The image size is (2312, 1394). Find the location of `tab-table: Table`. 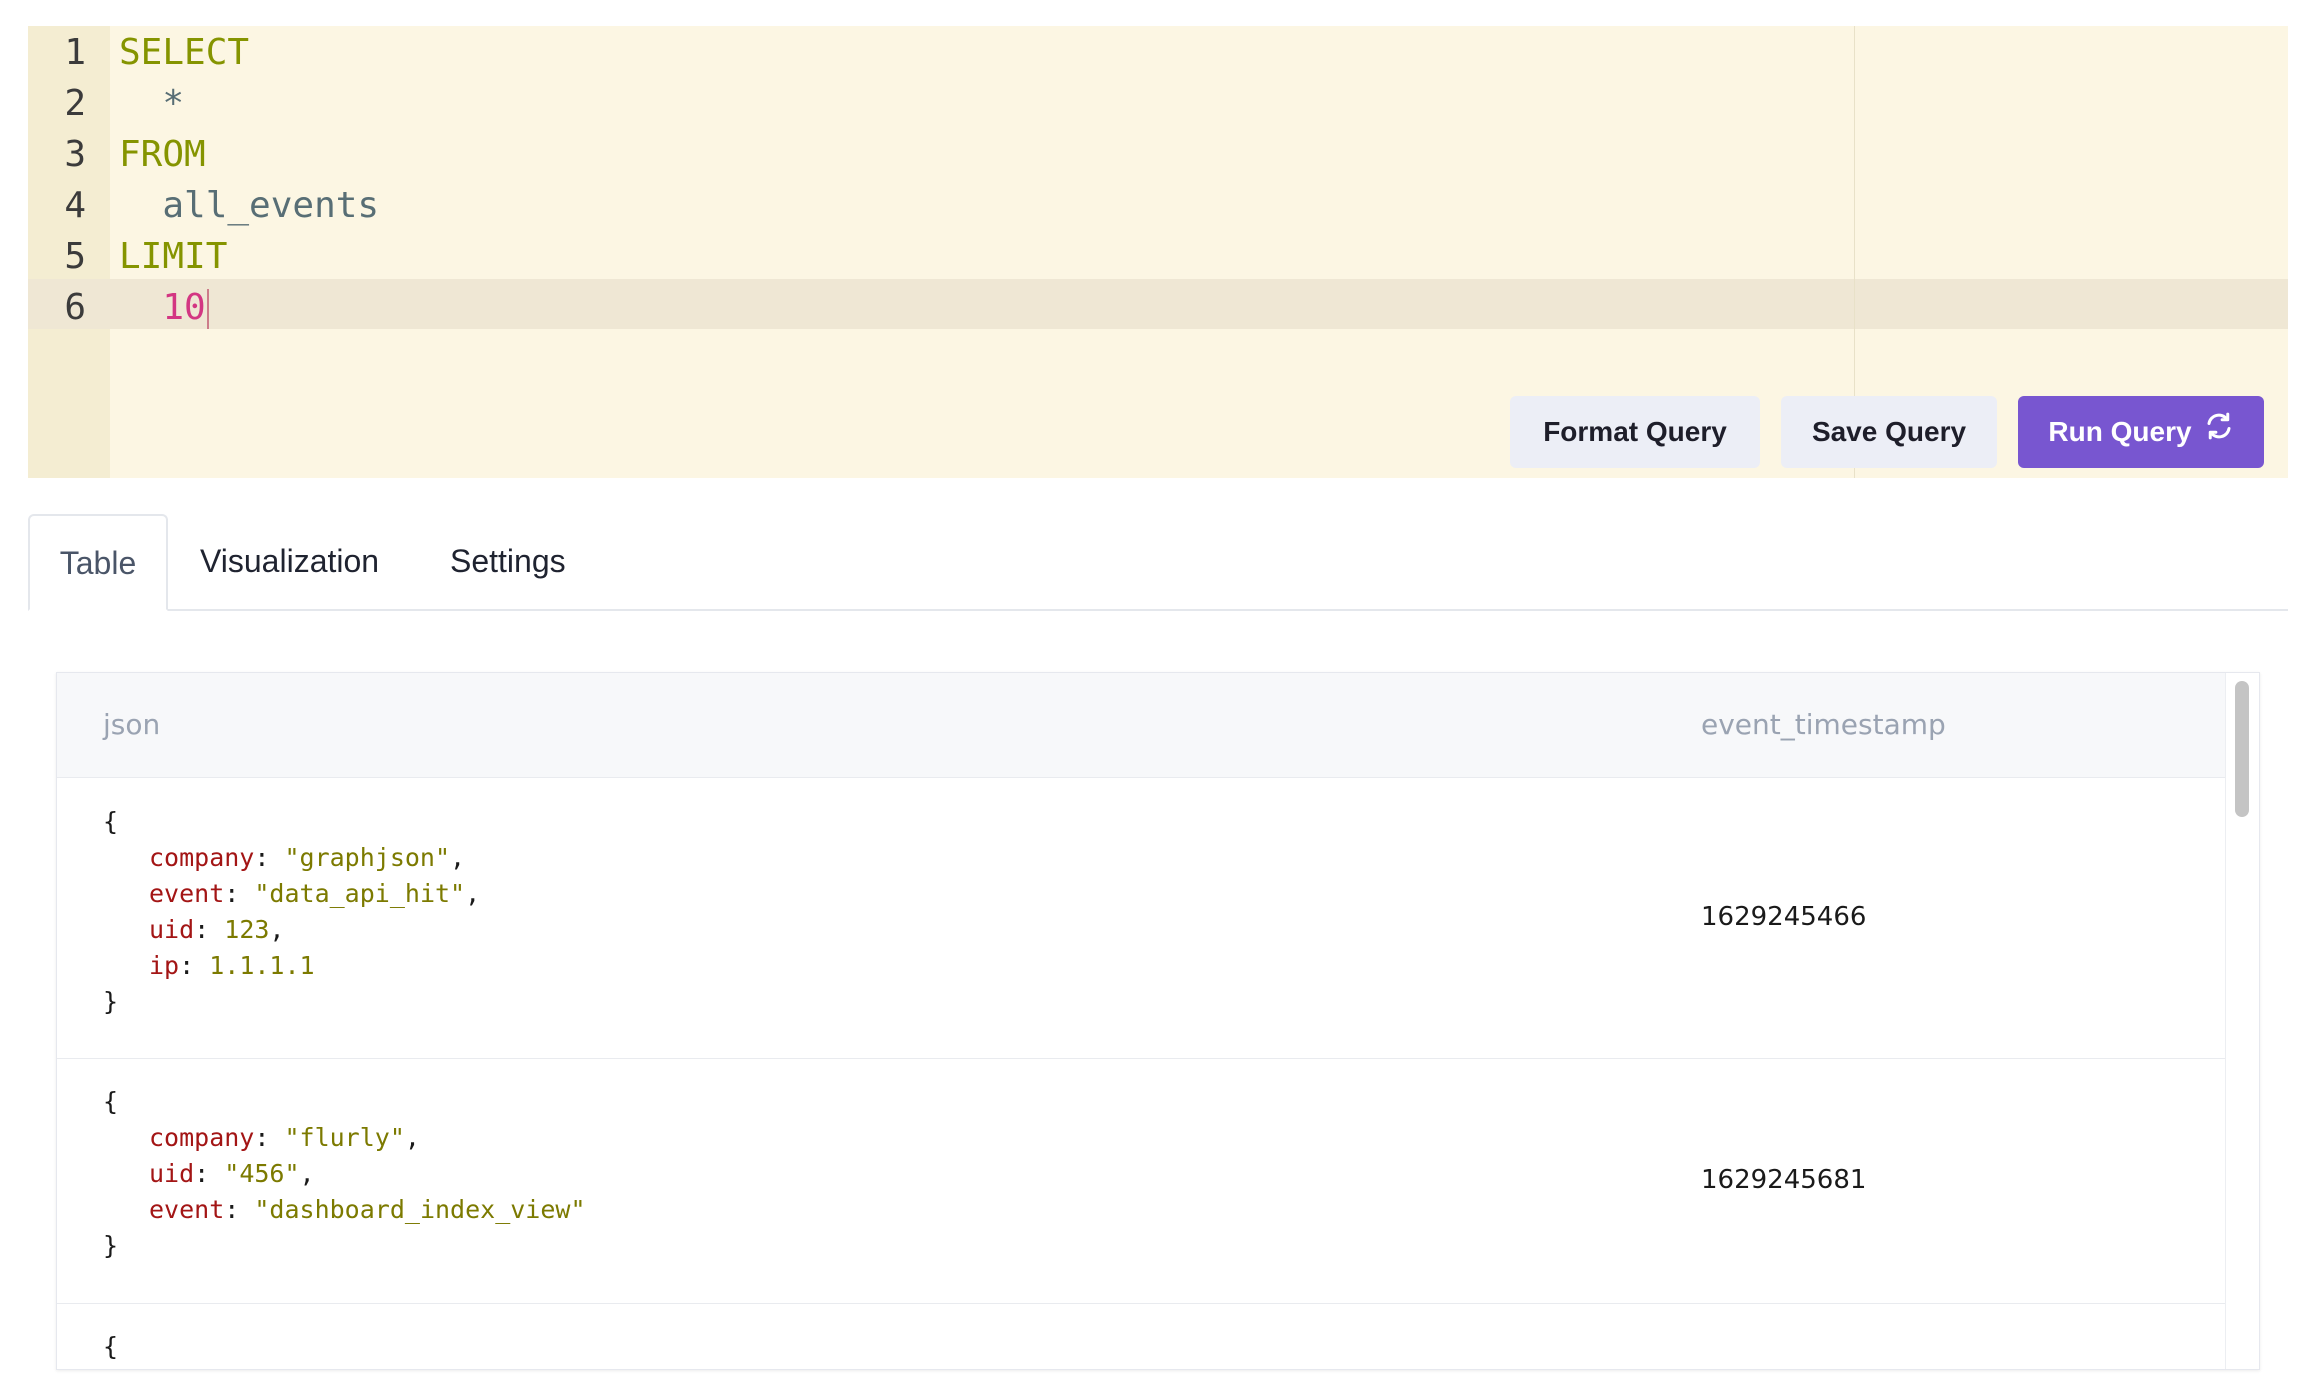

tab-table: Table is located at coordinates (98, 562).